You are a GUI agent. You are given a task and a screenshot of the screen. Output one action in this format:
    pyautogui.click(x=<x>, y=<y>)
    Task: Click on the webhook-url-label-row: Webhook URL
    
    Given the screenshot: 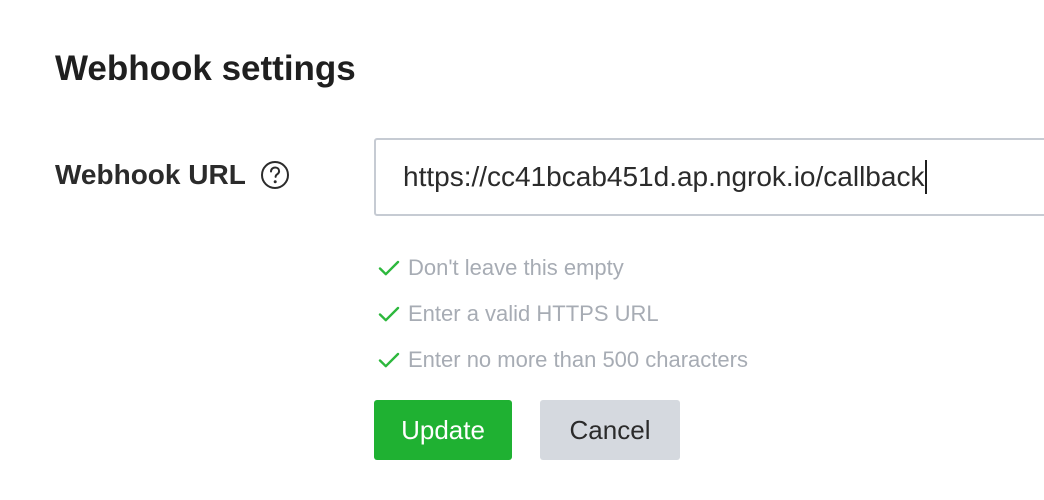 What is the action you would take?
    pyautogui.click(x=172, y=175)
    